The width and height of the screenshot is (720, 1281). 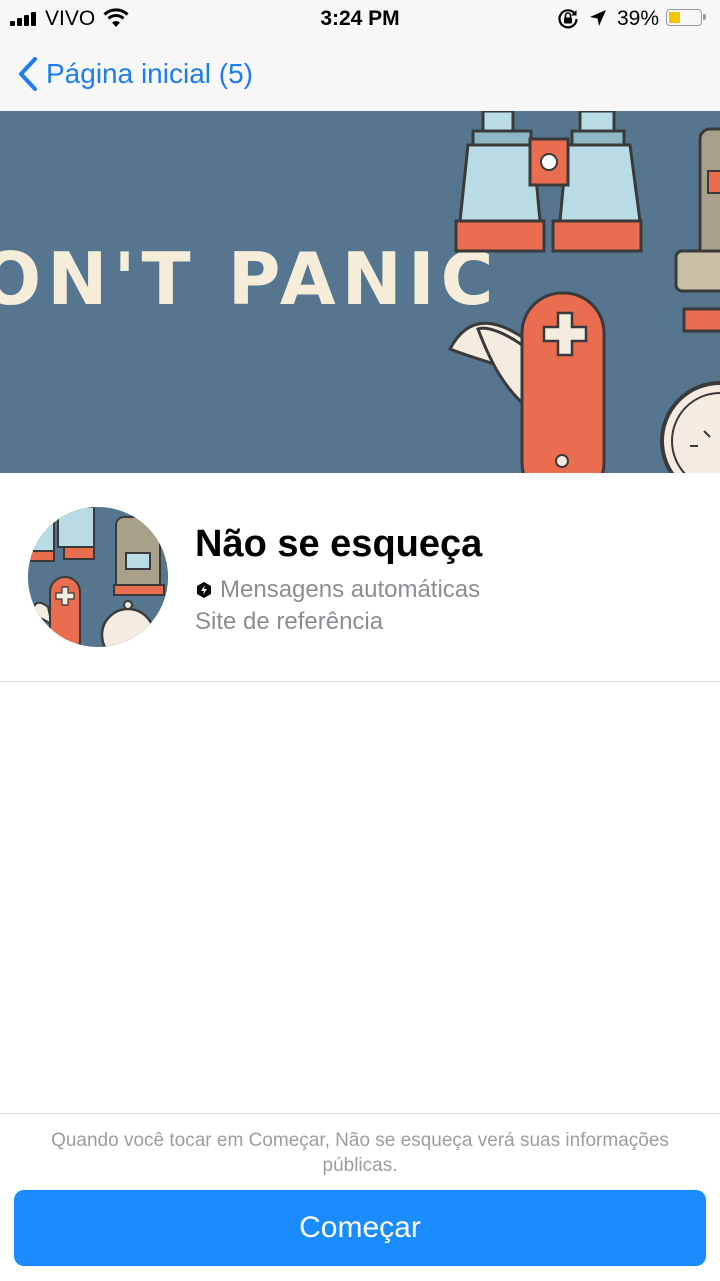 I want to click on cover-illustration, so click(x=583, y=292).